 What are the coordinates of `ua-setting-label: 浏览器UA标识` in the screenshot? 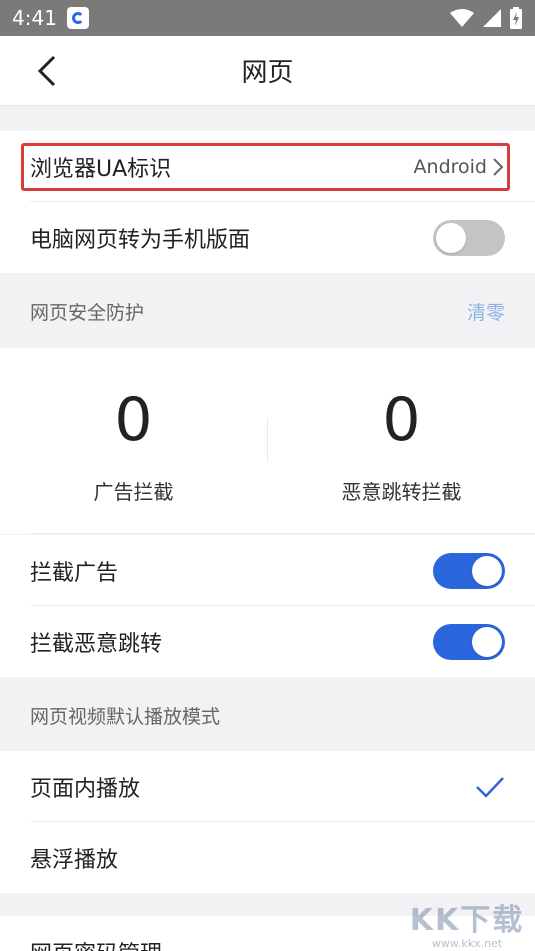 It's located at (101, 169).